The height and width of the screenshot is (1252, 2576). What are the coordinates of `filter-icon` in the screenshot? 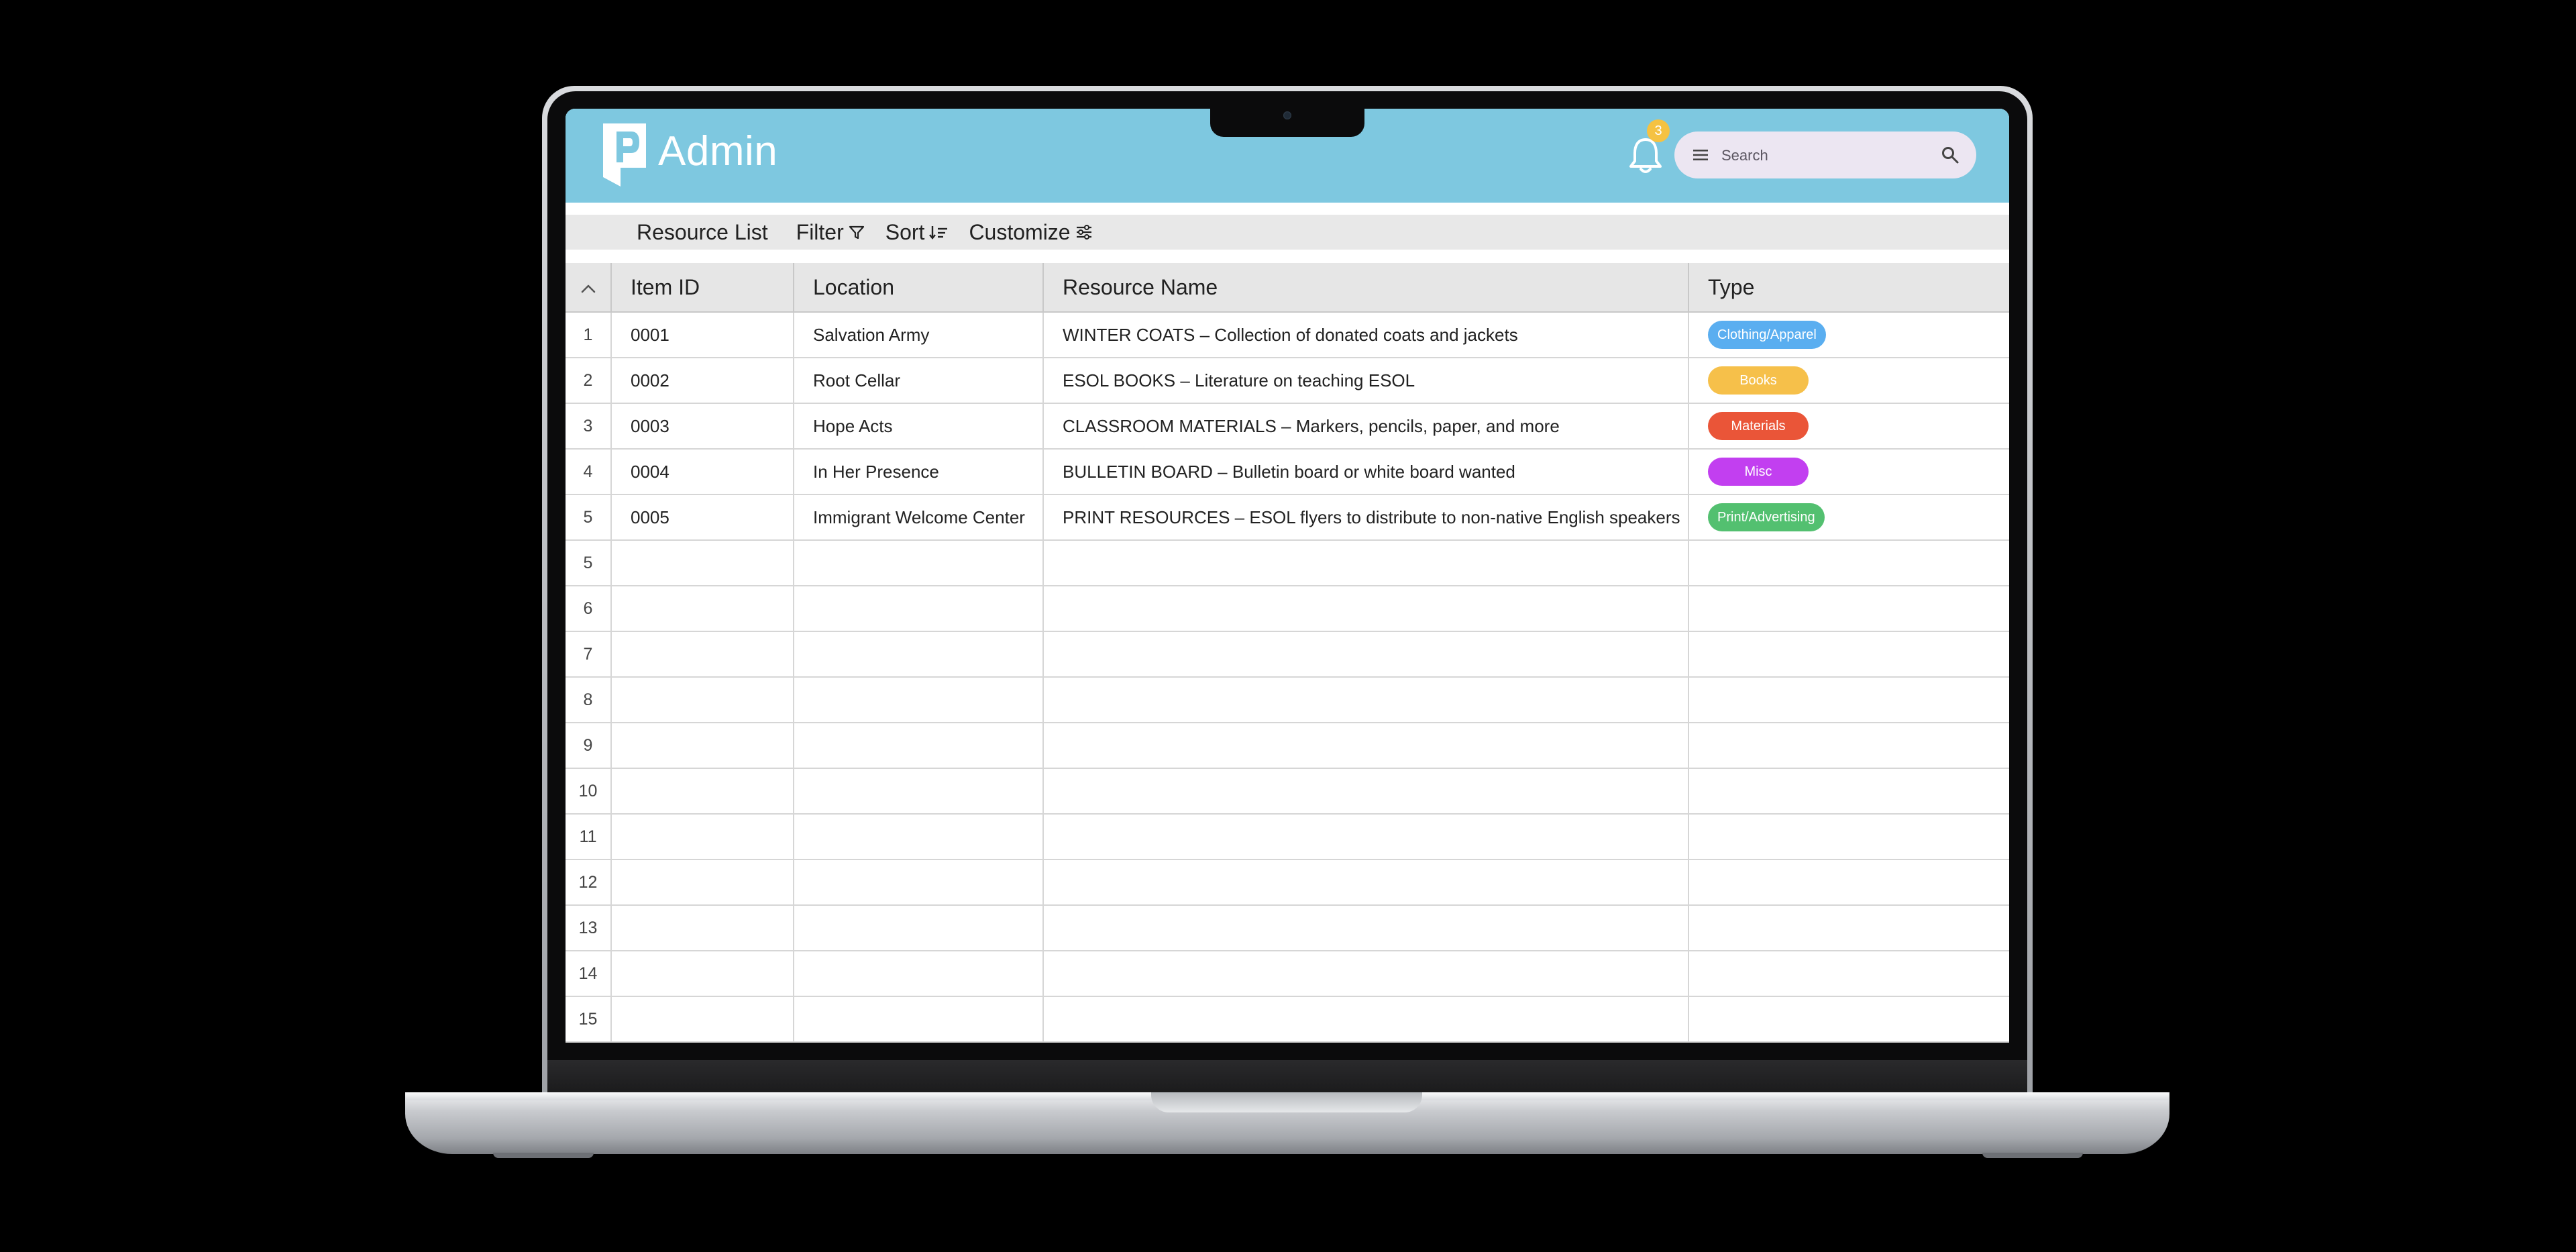 It's located at (856, 232).